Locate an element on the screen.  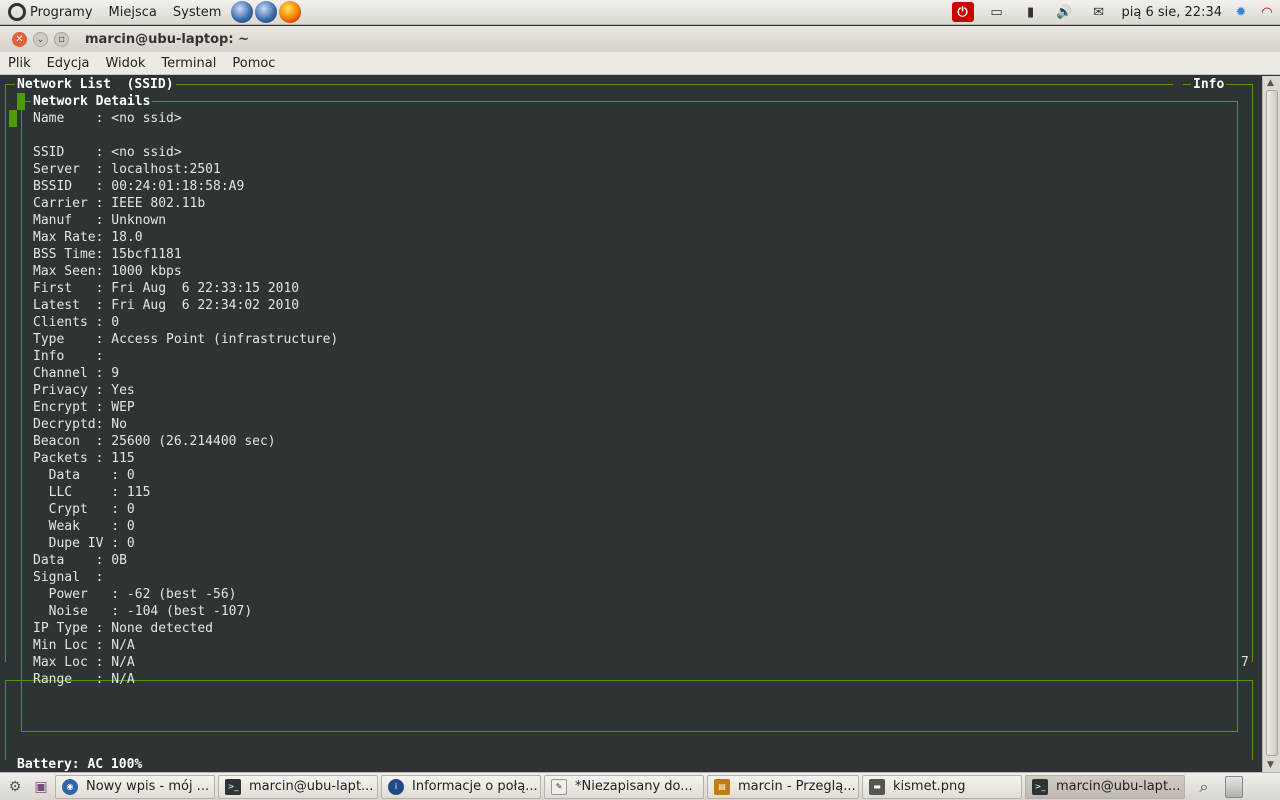
info-title: Info is located at coordinates (1209, 84).